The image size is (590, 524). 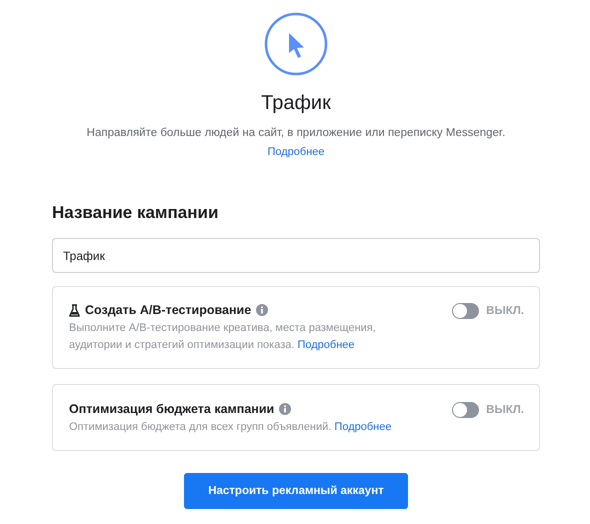 What do you see at coordinates (136, 213) in the screenshot?
I see `section-heading: Название кампании` at bounding box center [136, 213].